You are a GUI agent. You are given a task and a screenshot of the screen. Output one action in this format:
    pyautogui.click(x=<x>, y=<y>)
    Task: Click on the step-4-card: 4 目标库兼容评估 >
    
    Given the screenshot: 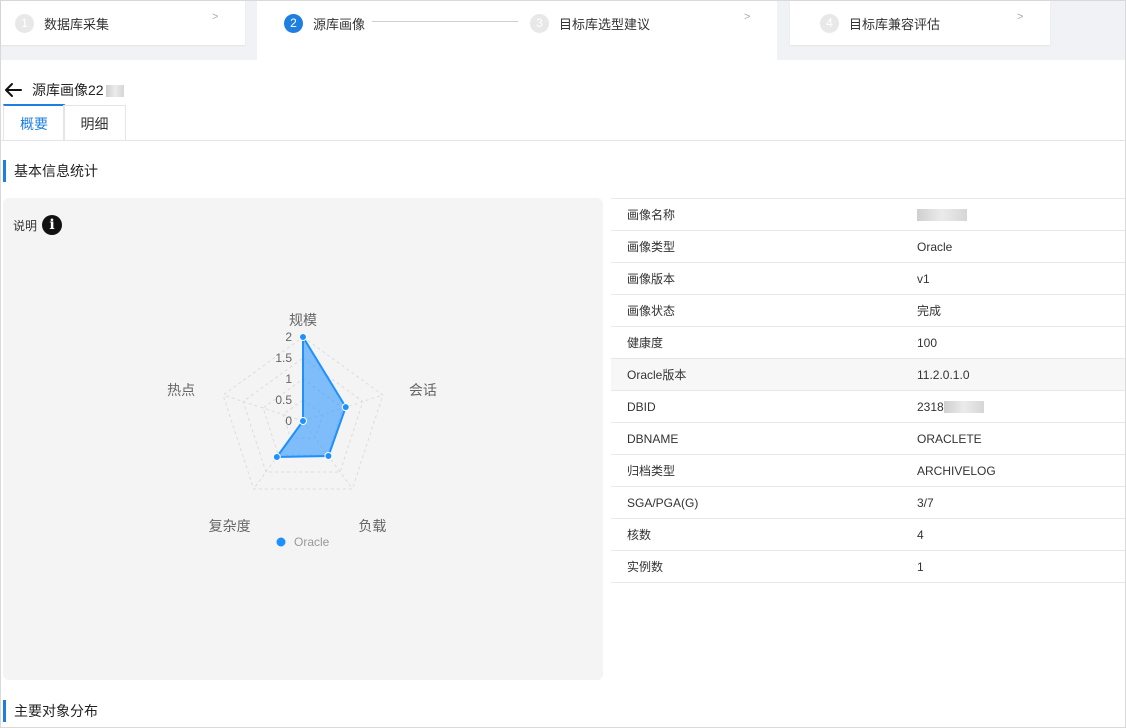 What is the action you would take?
    pyautogui.click(x=920, y=23)
    